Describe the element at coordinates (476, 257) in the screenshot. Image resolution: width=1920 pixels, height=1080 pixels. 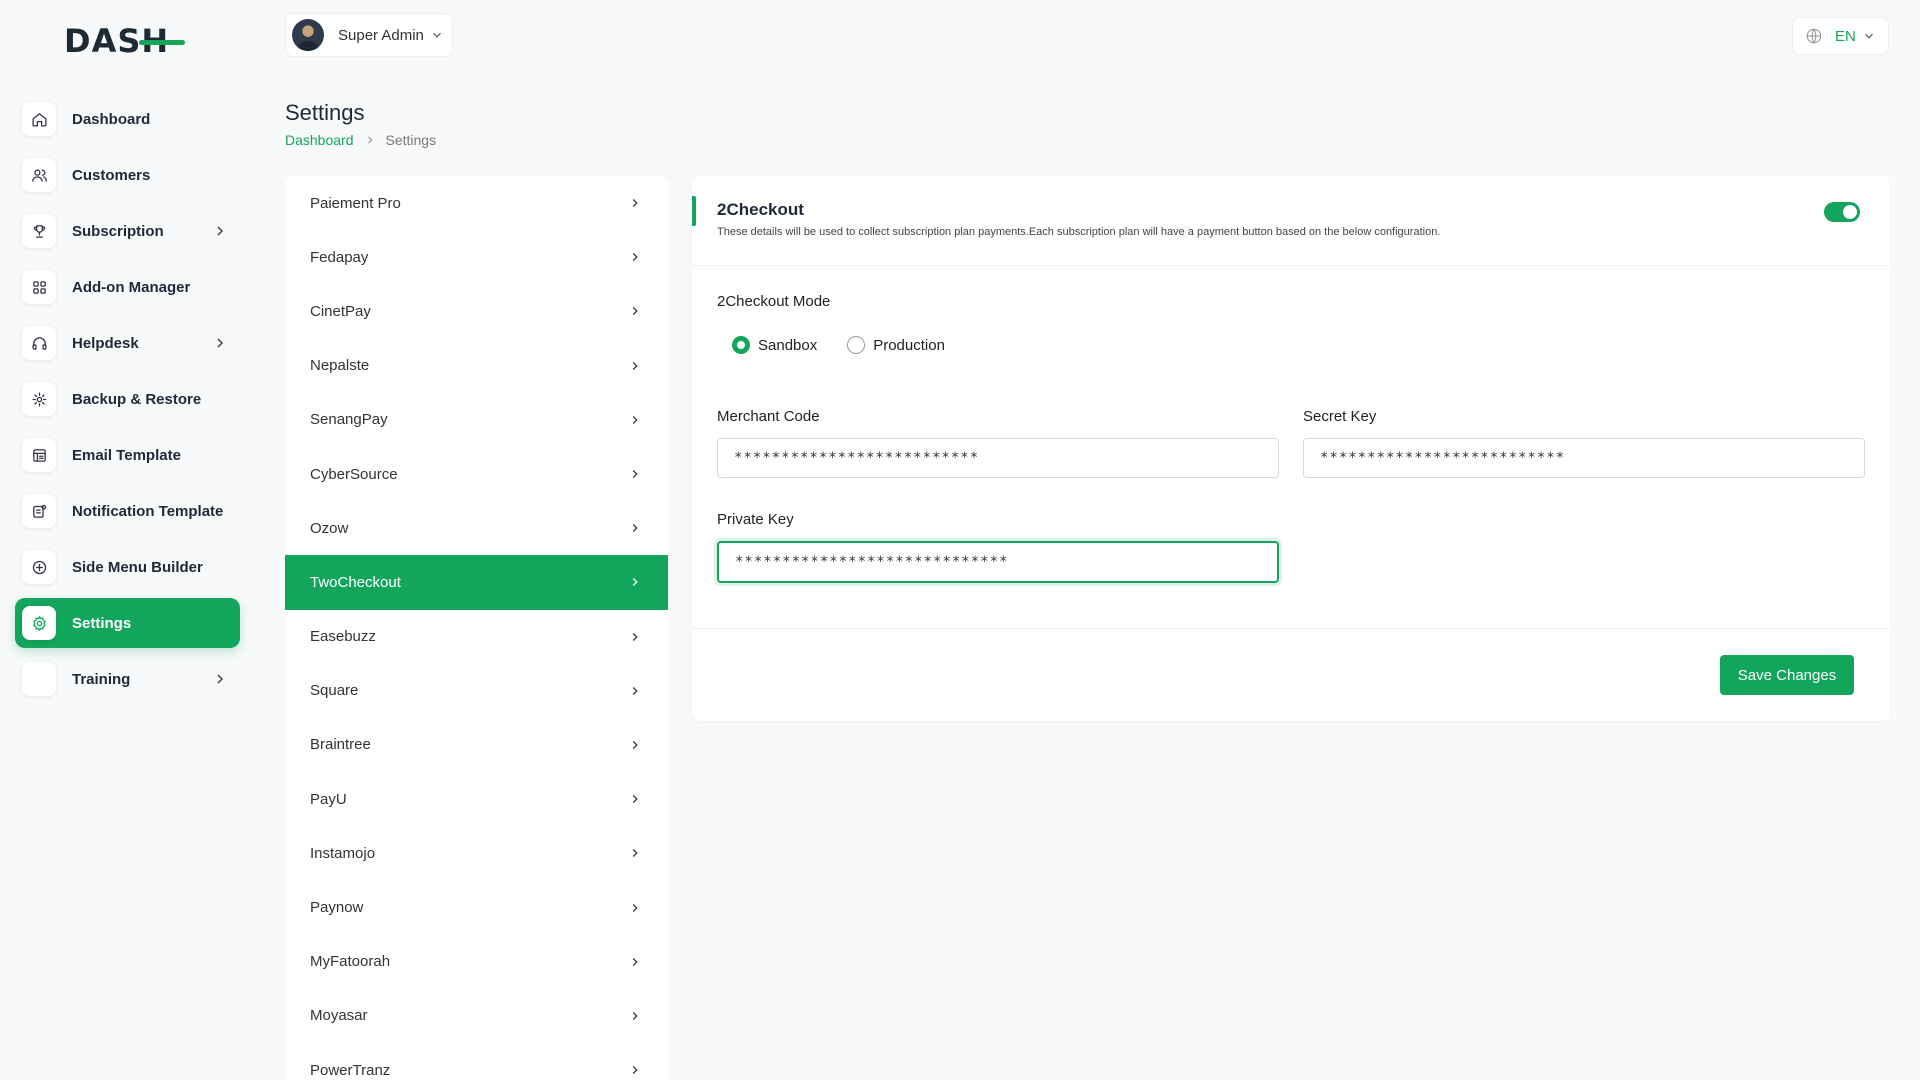
I see `settings-menu-item-fedapay: Fedapay` at that location.